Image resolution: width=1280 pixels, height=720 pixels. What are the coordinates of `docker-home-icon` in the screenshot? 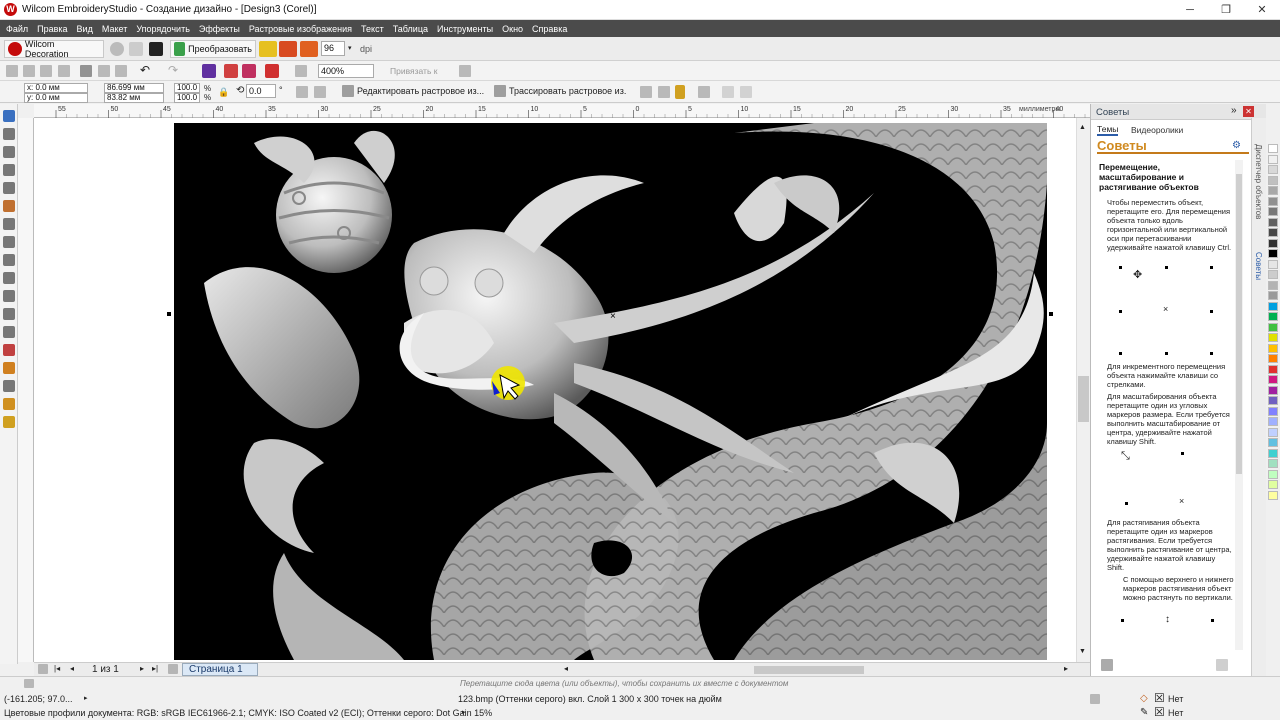 It's located at (1107, 665).